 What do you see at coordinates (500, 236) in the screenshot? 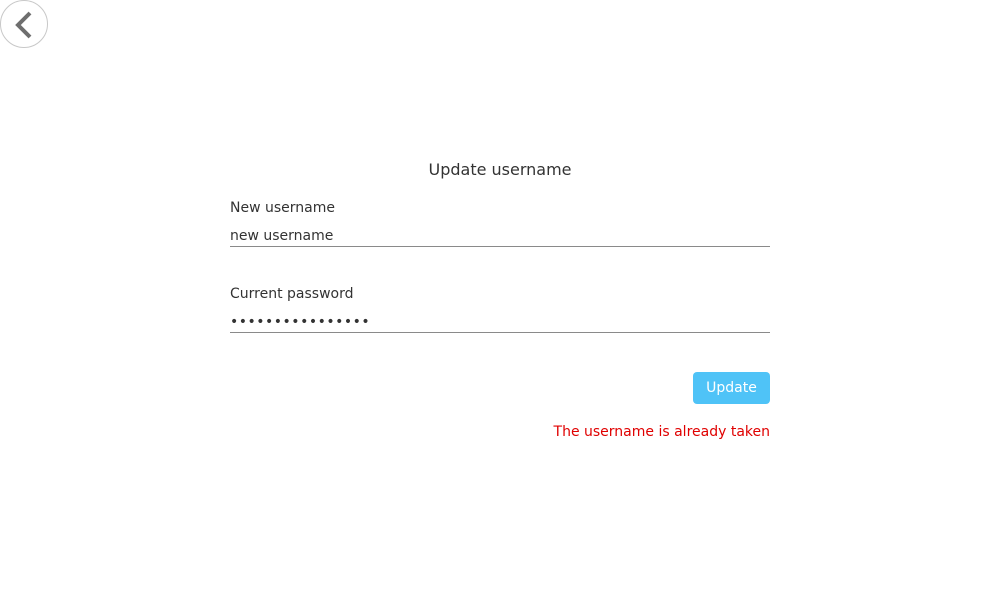
I see `new-username-input` at bounding box center [500, 236].